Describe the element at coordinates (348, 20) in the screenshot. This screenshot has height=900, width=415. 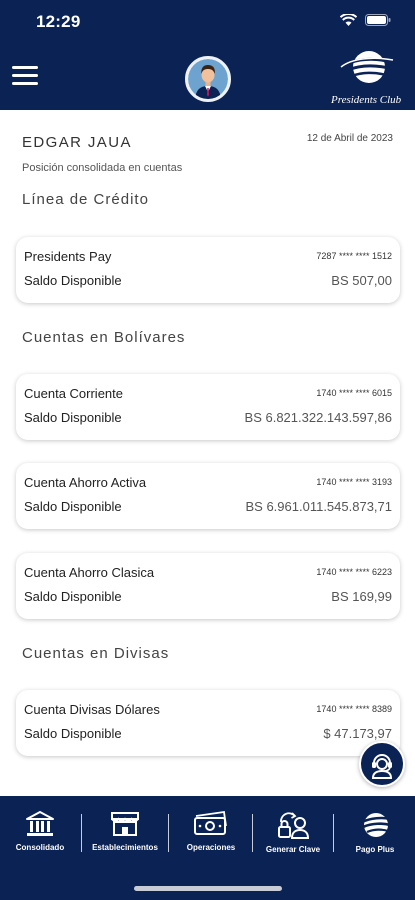
I see `wifi-icon` at that location.